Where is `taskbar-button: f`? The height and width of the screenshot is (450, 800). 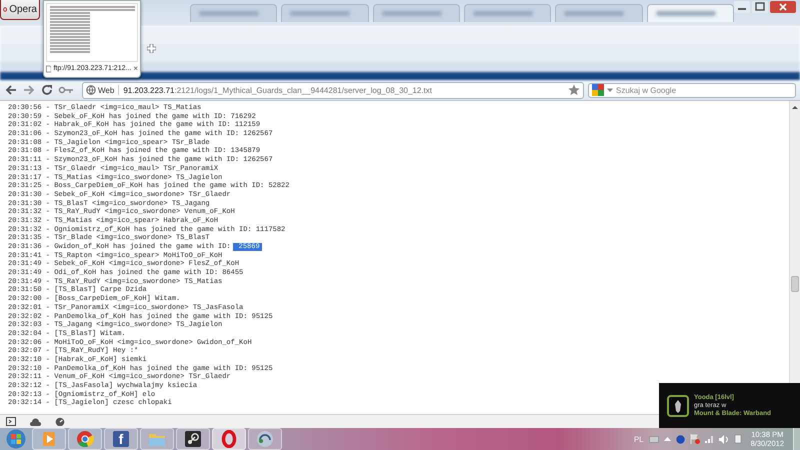
taskbar-button: f is located at coordinates (121, 439).